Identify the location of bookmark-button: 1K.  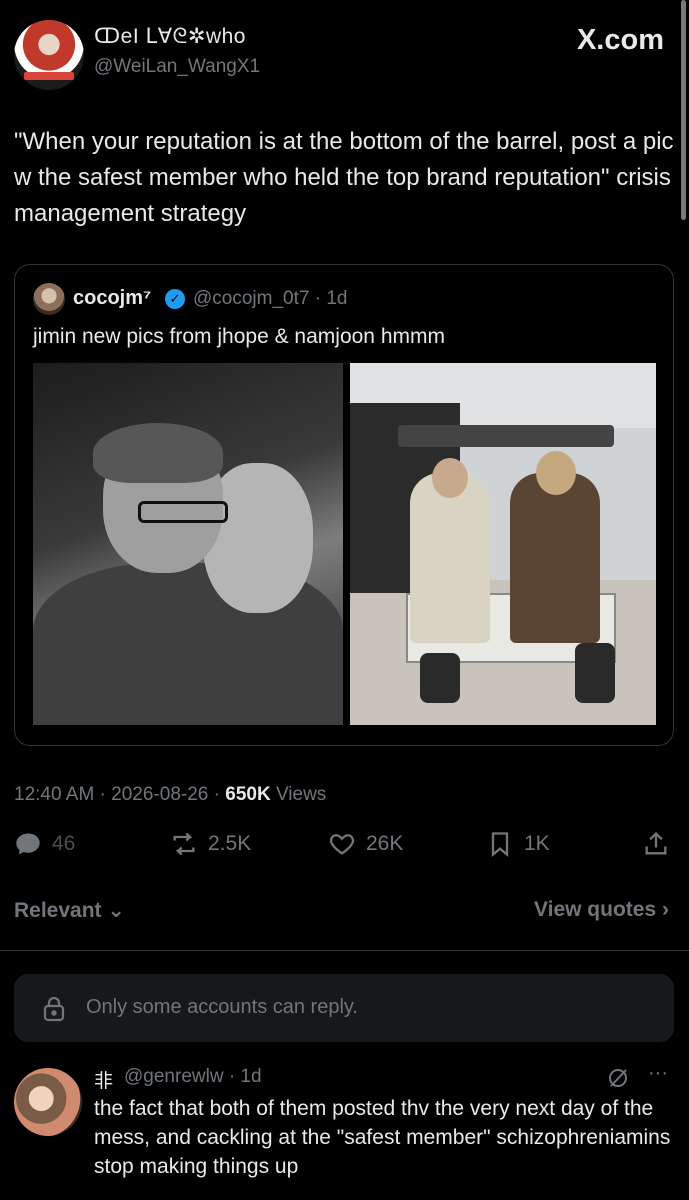
(518, 844).